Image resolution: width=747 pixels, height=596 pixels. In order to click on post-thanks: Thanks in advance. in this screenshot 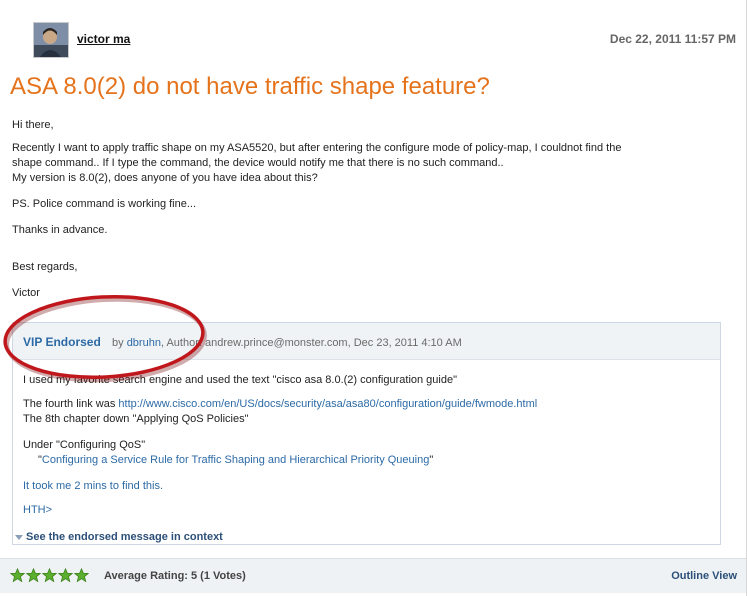, I will do `click(60, 230)`.